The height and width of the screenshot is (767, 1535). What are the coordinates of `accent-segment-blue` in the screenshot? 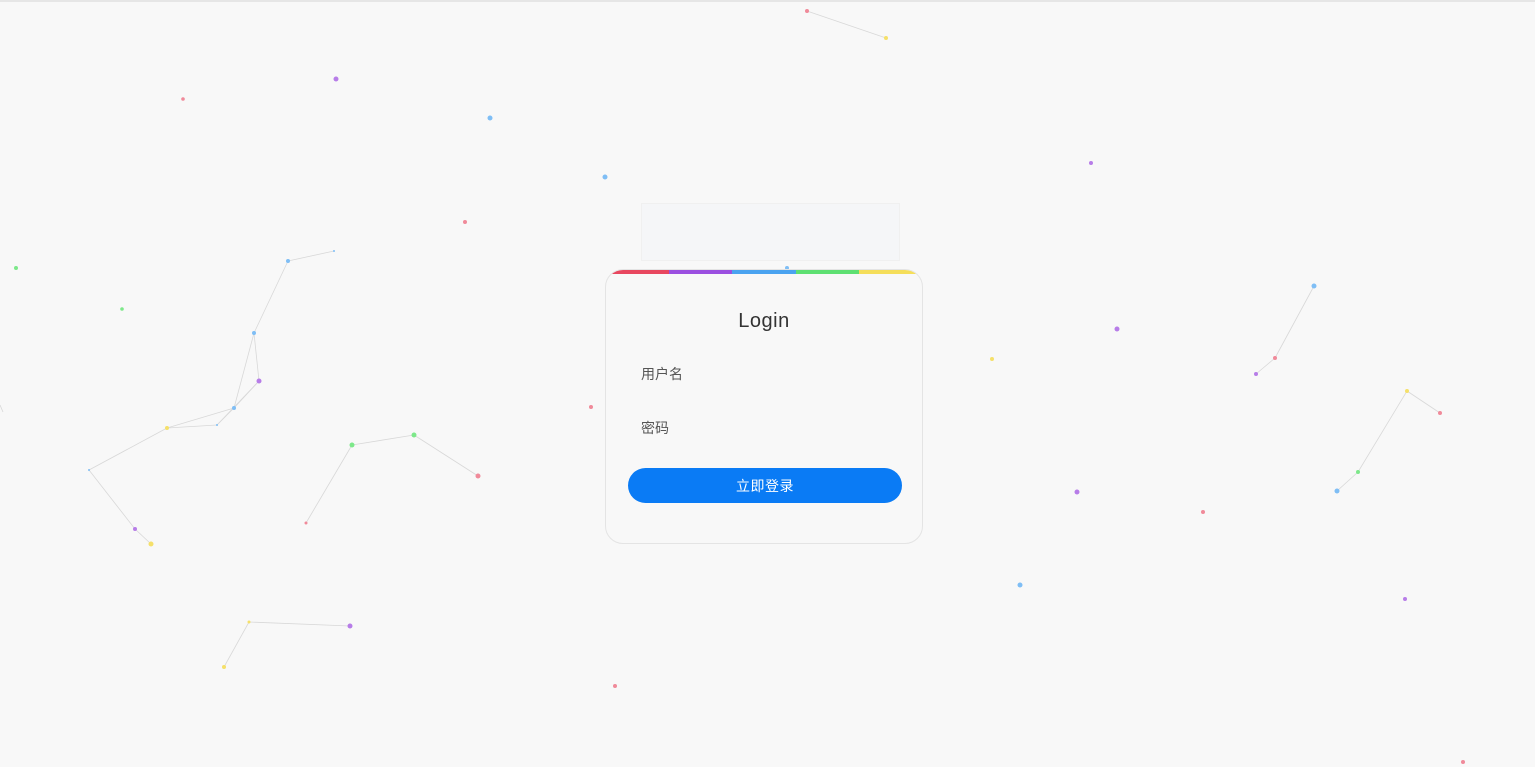 It's located at (764, 272).